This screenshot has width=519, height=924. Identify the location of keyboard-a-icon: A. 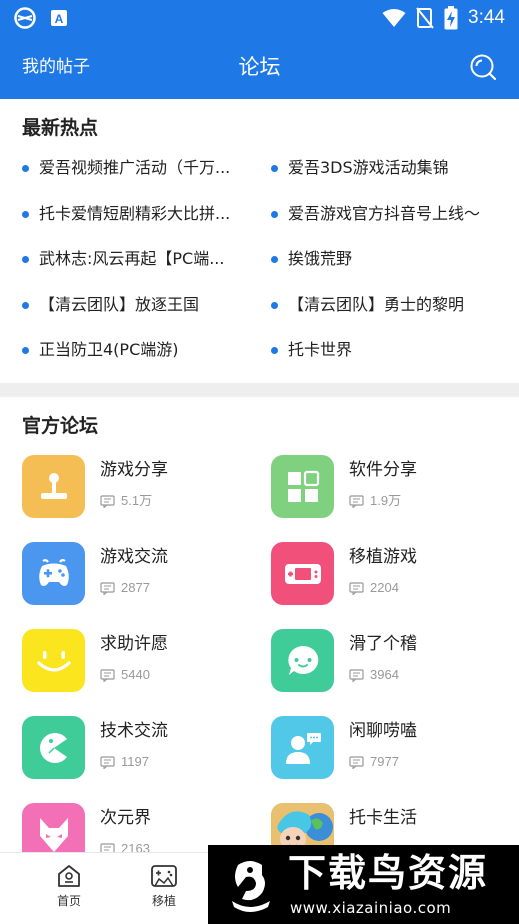
(59, 18).